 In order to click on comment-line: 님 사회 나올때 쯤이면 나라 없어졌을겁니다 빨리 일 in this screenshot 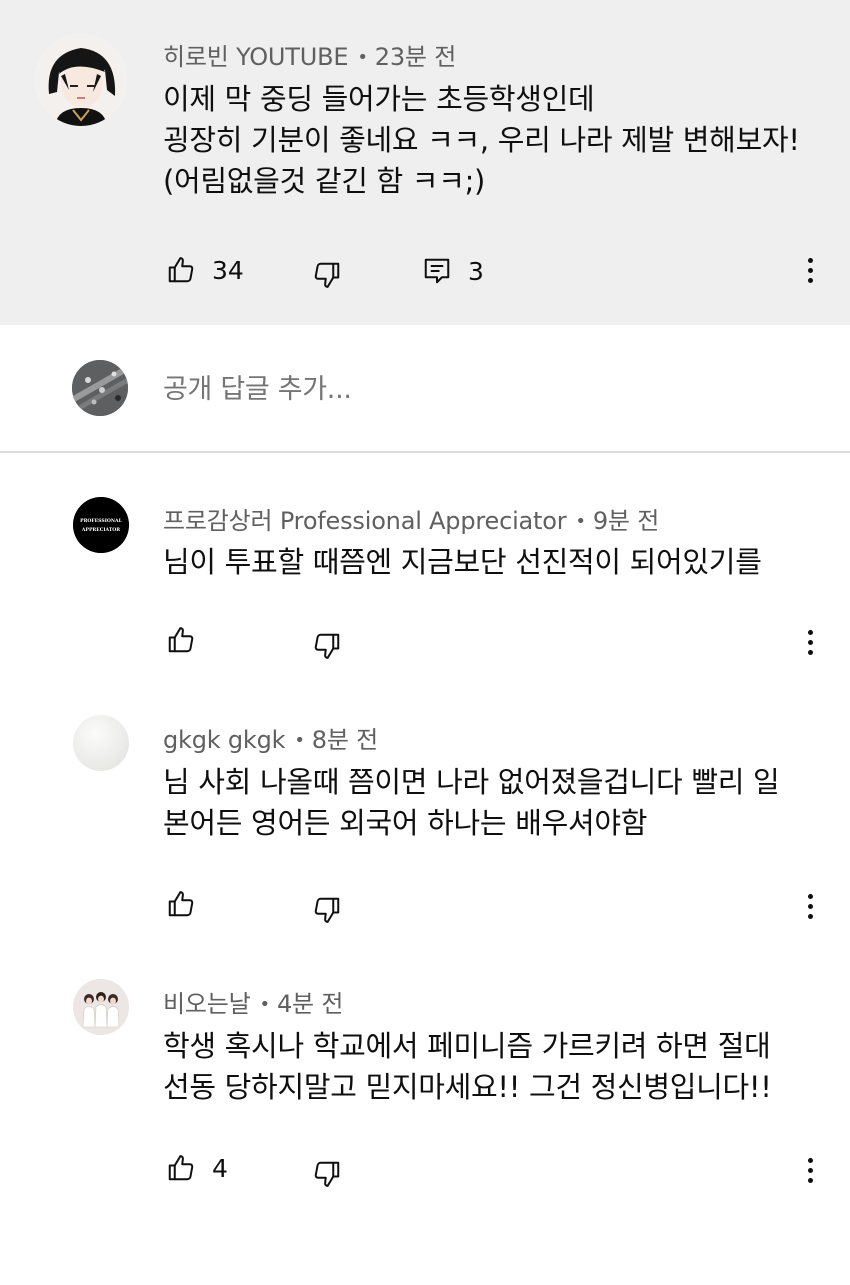, I will do `click(471, 782)`.